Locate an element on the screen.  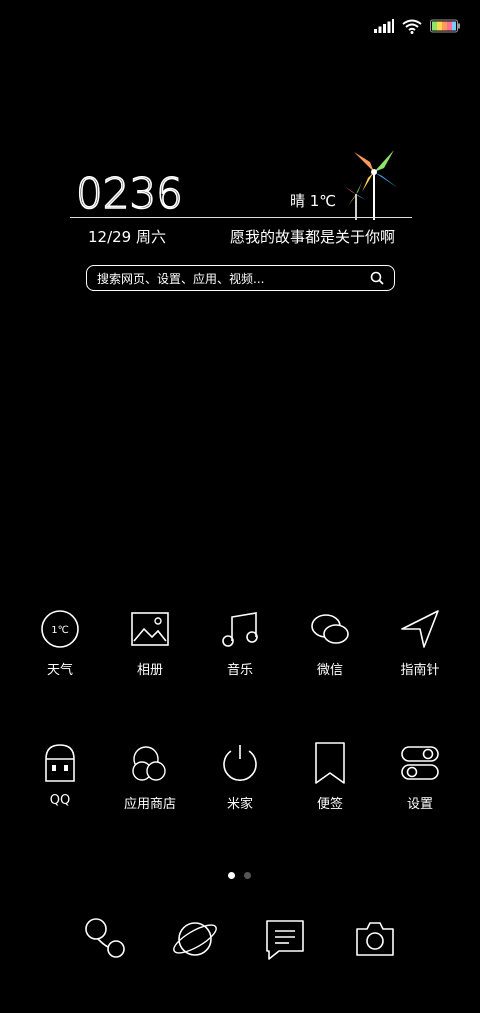
app-label: 音乐 is located at coordinates (239, 670).